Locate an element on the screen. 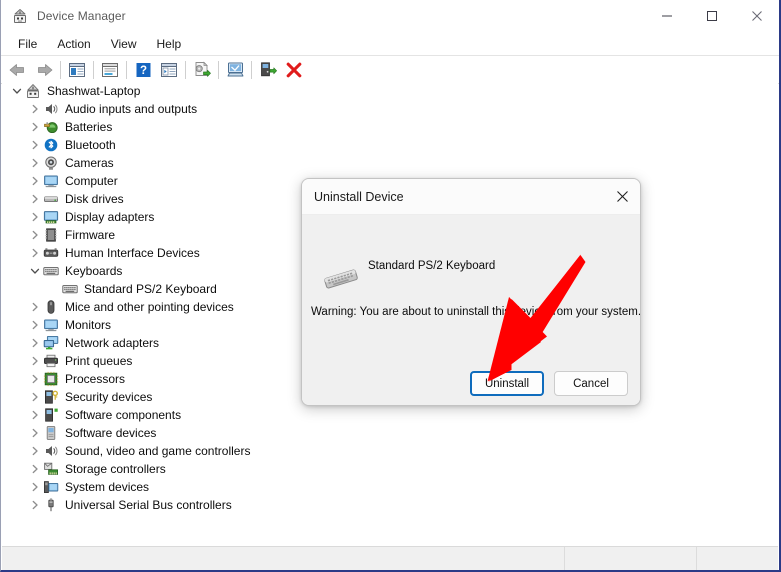 This screenshot has height=572, width=781. enable-device-button is located at coordinates (268, 70).